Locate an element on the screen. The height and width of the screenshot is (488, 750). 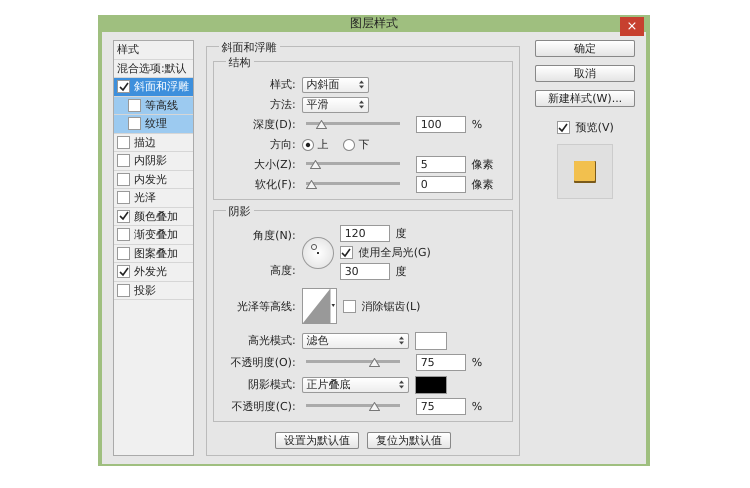
field-label: 角度(N): is located at coordinates (274, 235).